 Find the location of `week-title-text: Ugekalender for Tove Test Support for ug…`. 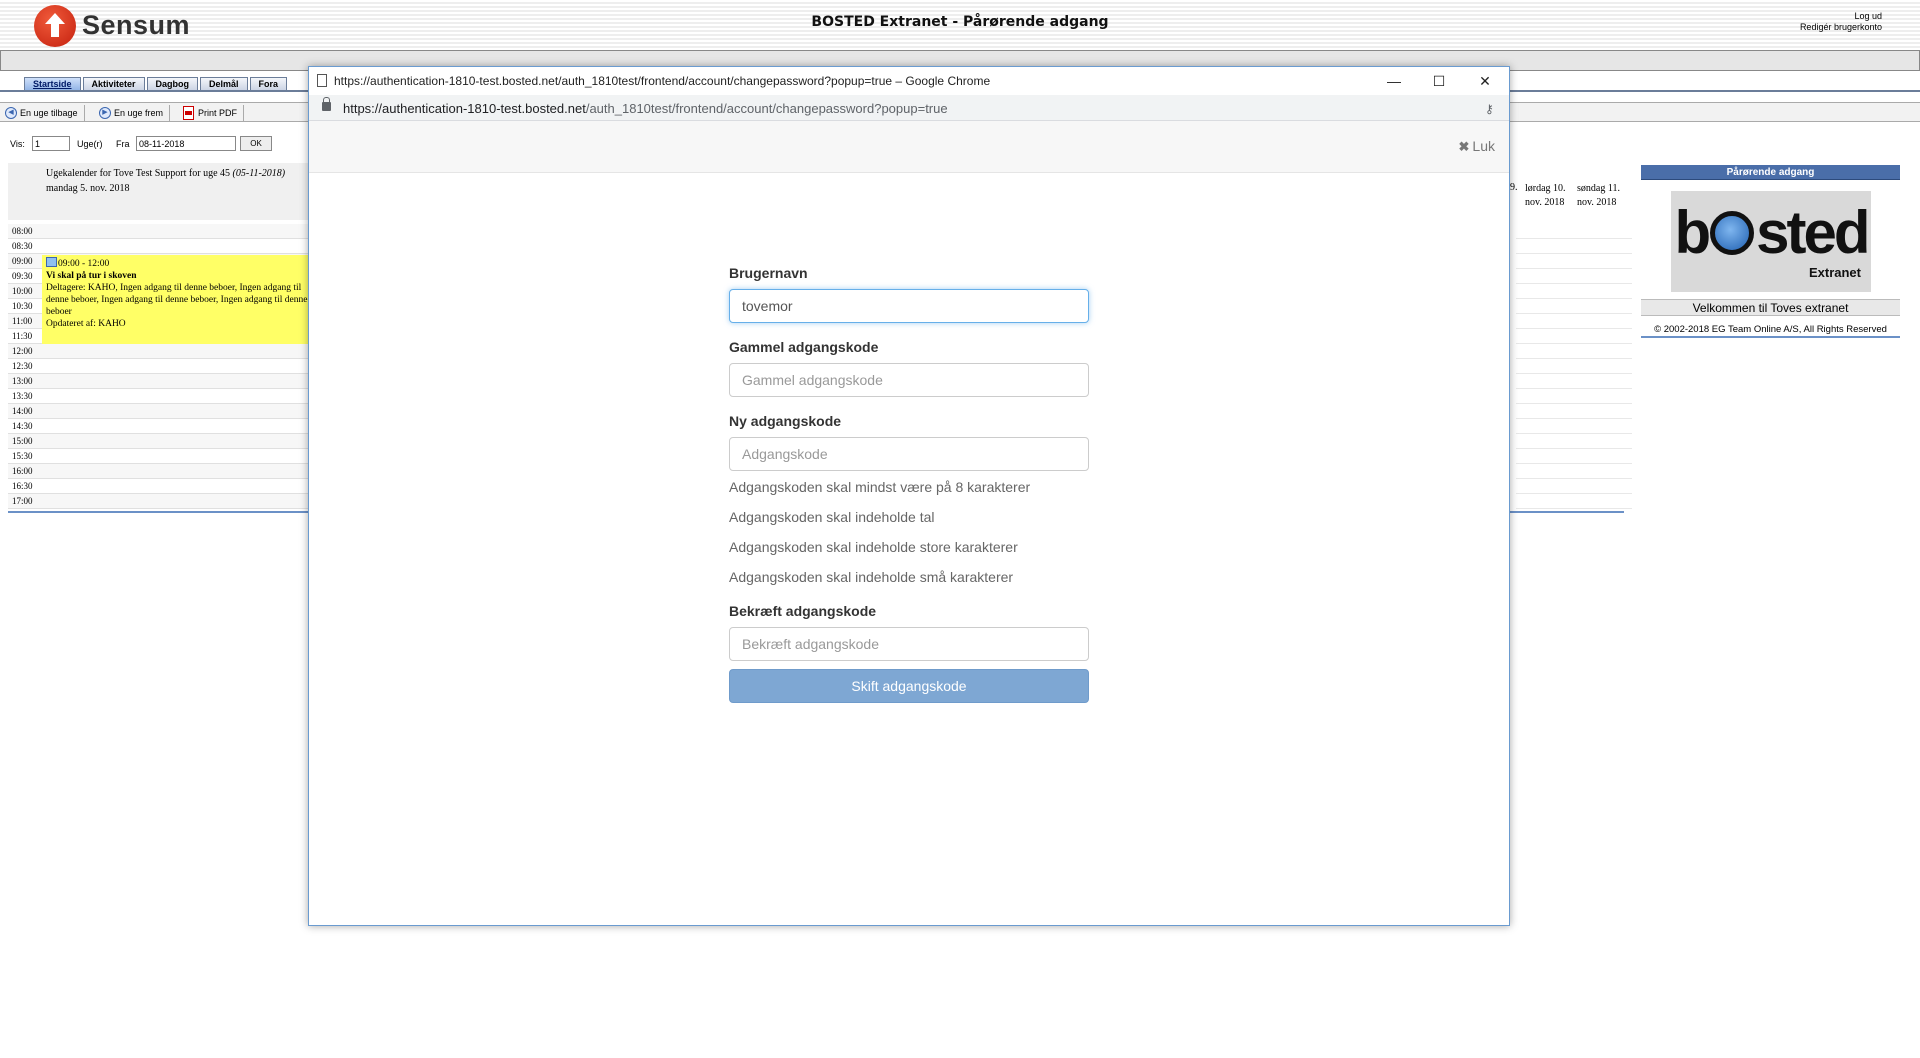

week-title-text: Ugekalender for Tove Test Support for ug… is located at coordinates (138, 173).